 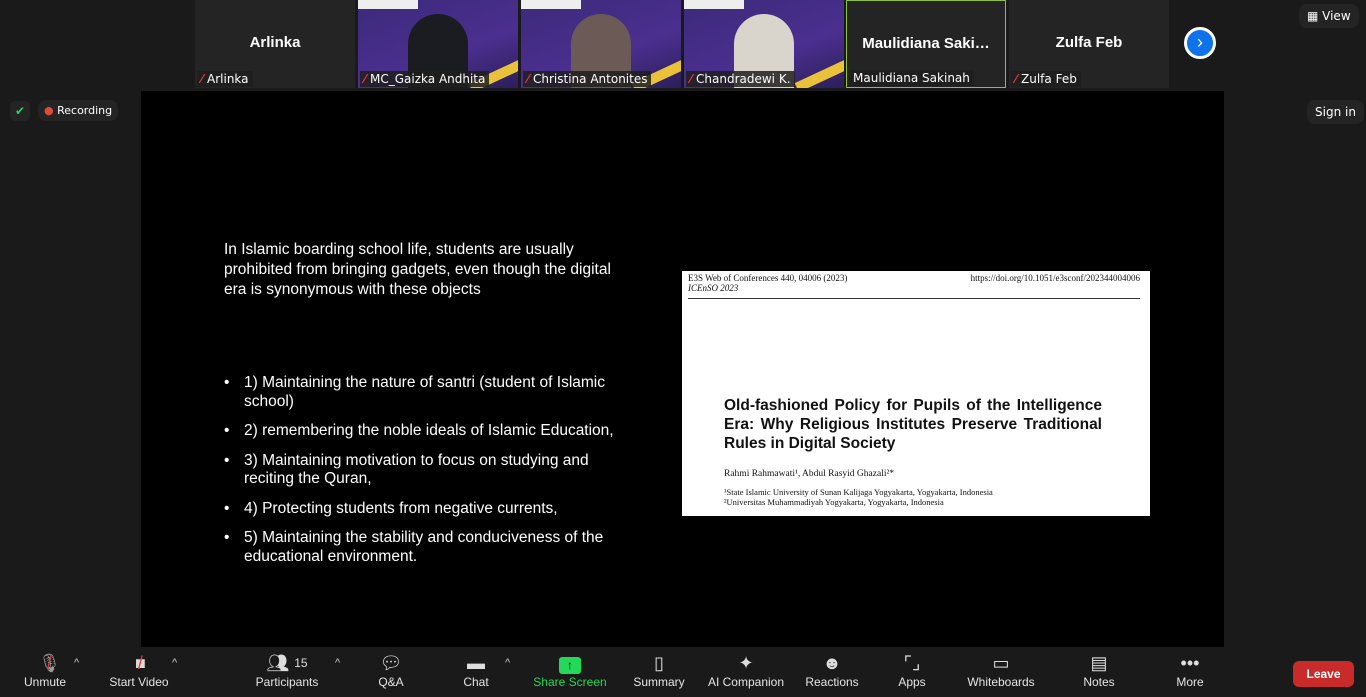 What do you see at coordinates (587, 79) in the screenshot?
I see `participant-name-label: ⁄ Christina Antonites` at bounding box center [587, 79].